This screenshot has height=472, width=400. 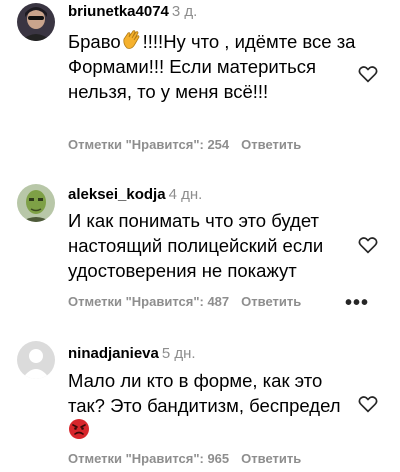 I want to click on comment-header: aleksei_kodja 4 дн., so click(x=135, y=194).